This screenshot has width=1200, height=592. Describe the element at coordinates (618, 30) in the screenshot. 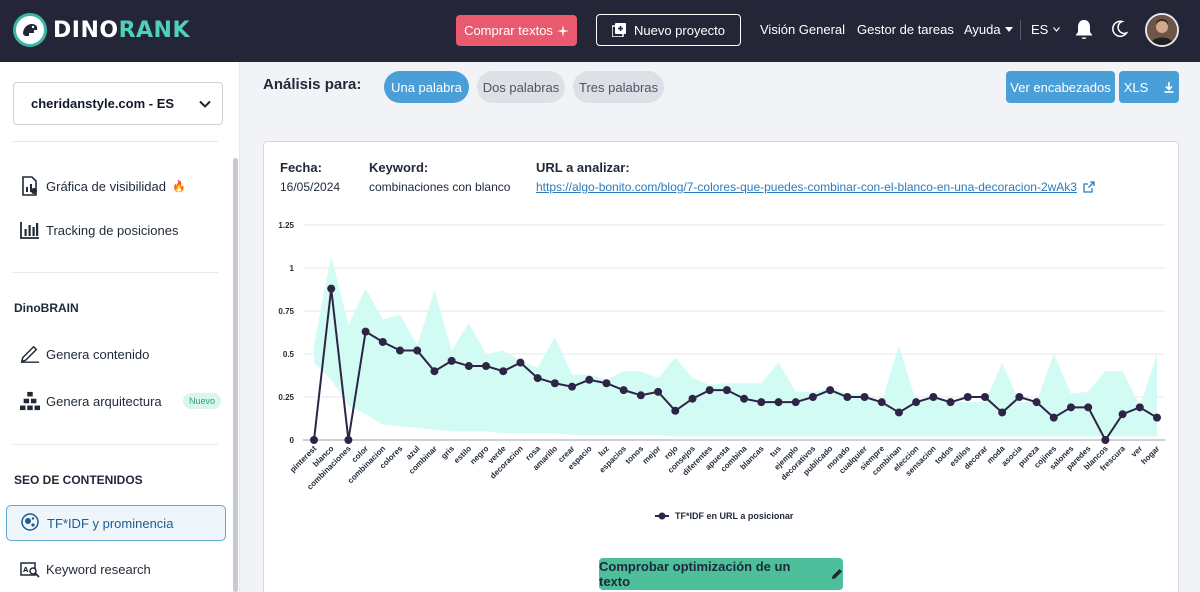

I see `add-project-icon` at that location.